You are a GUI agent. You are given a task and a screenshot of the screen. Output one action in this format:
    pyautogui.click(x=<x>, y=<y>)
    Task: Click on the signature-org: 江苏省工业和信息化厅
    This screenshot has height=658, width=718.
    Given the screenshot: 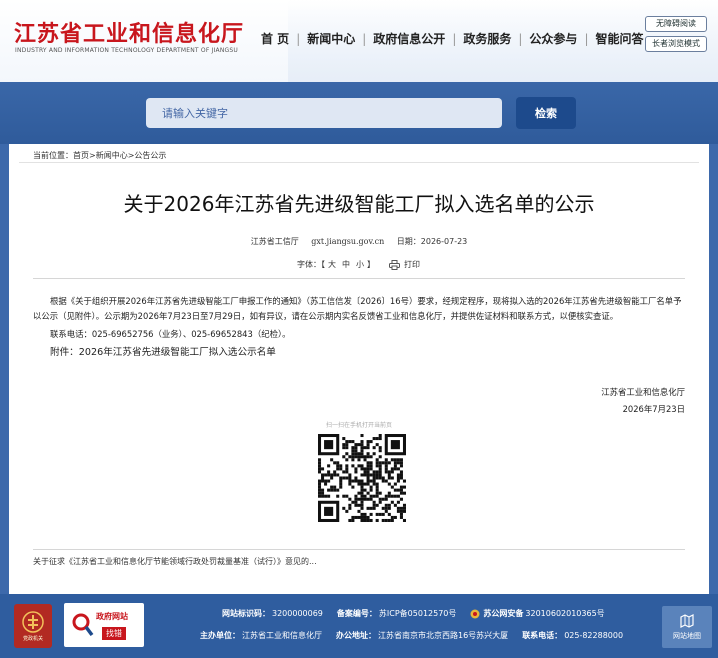 What is the action you would take?
    pyautogui.click(x=643, y=392)
    